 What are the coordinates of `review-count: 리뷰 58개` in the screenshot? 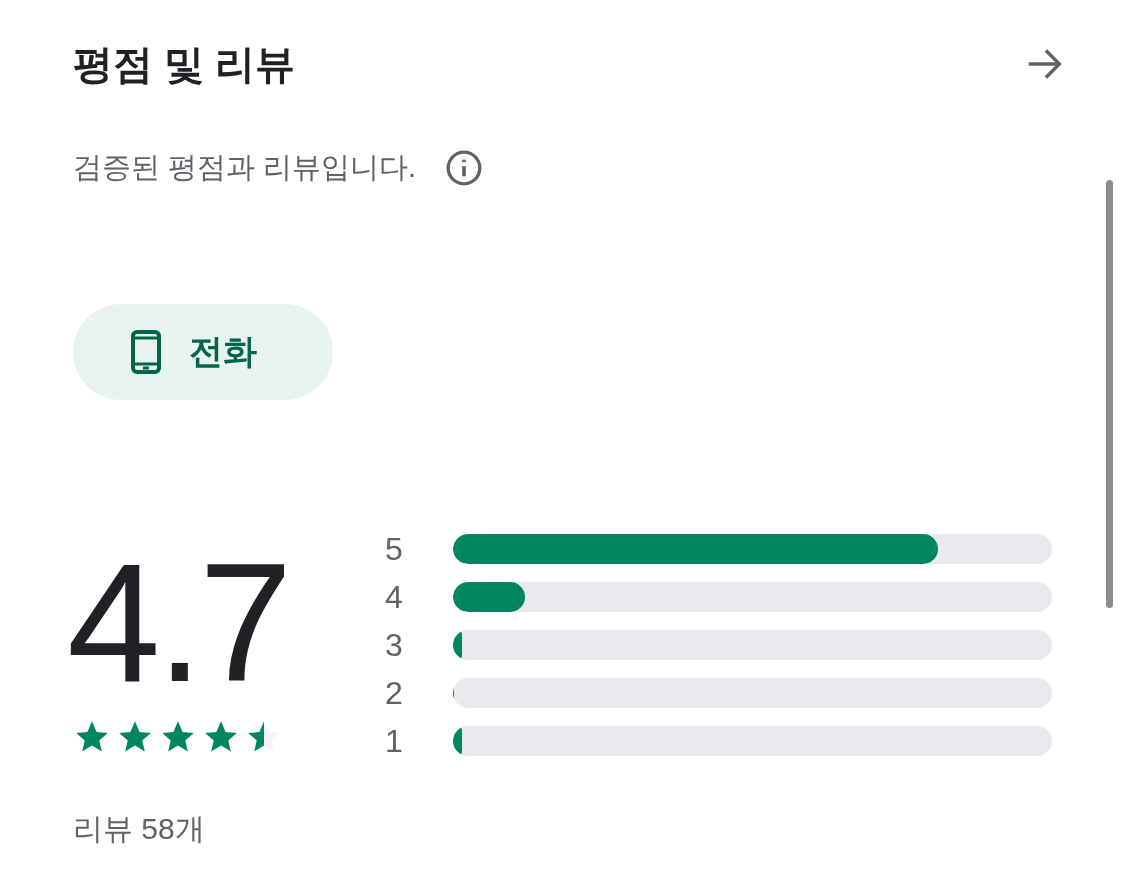 It's located at (139, 828).